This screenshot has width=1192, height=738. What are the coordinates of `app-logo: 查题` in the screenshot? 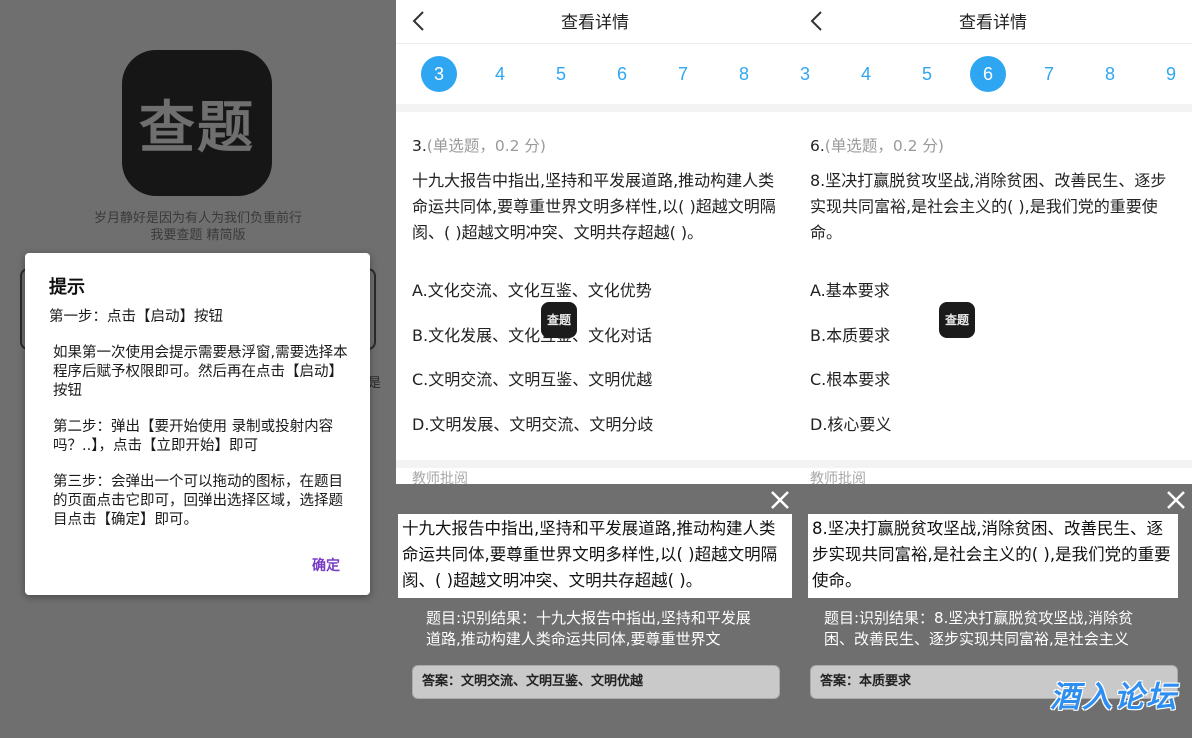 It's located at (197, 123).